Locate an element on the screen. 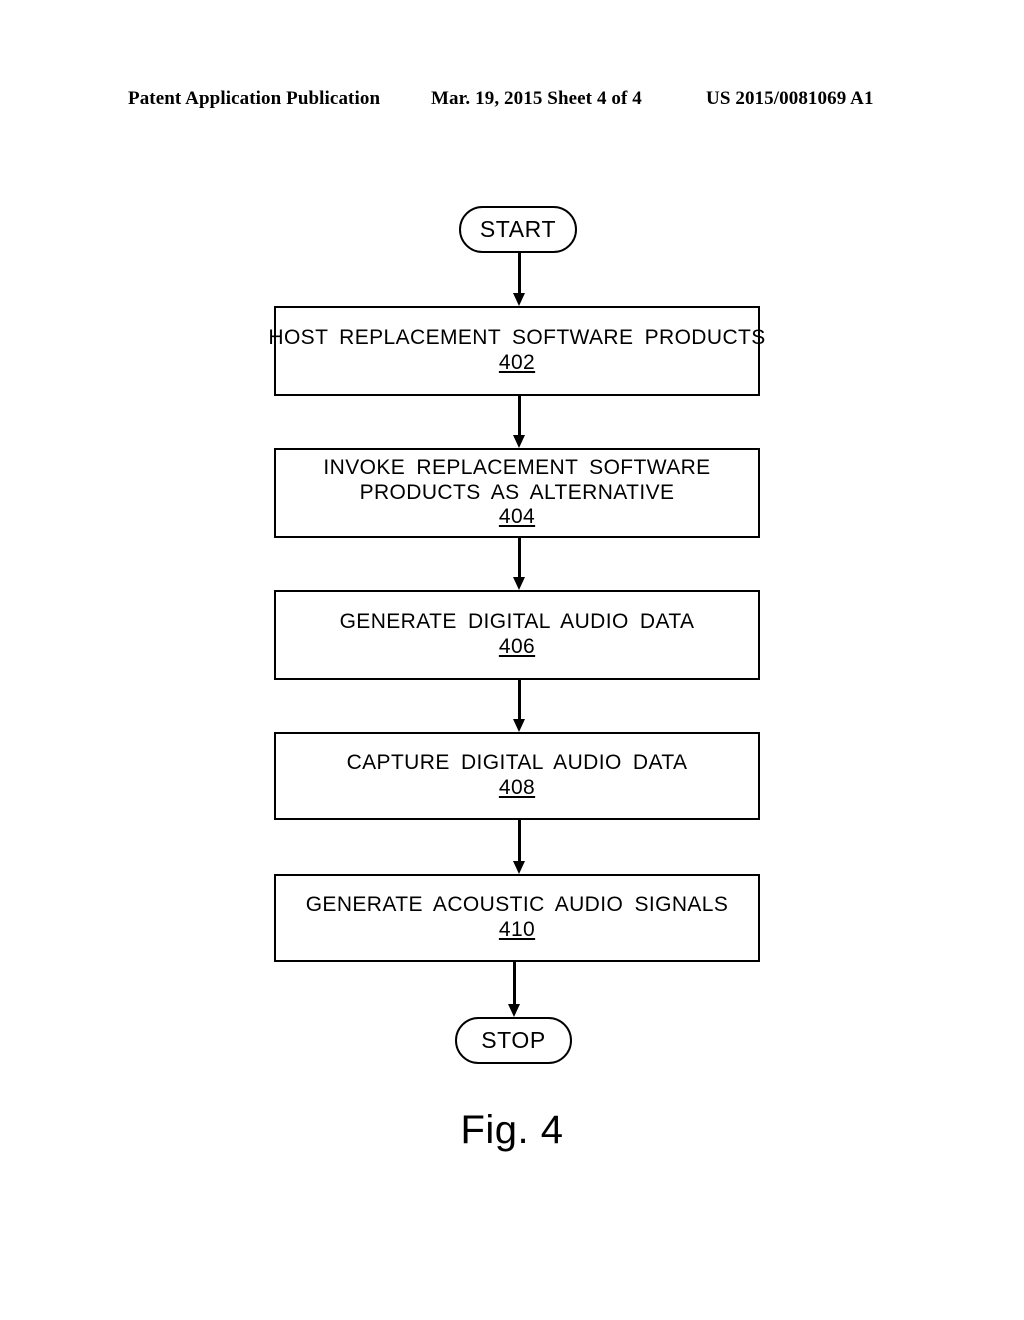 Image resolution: width=1024 pixels, height=1320 pixels. flow-node-406: GENERATE DIGITAL AUDIO DATA 406 is located at coordinates (517, 635).